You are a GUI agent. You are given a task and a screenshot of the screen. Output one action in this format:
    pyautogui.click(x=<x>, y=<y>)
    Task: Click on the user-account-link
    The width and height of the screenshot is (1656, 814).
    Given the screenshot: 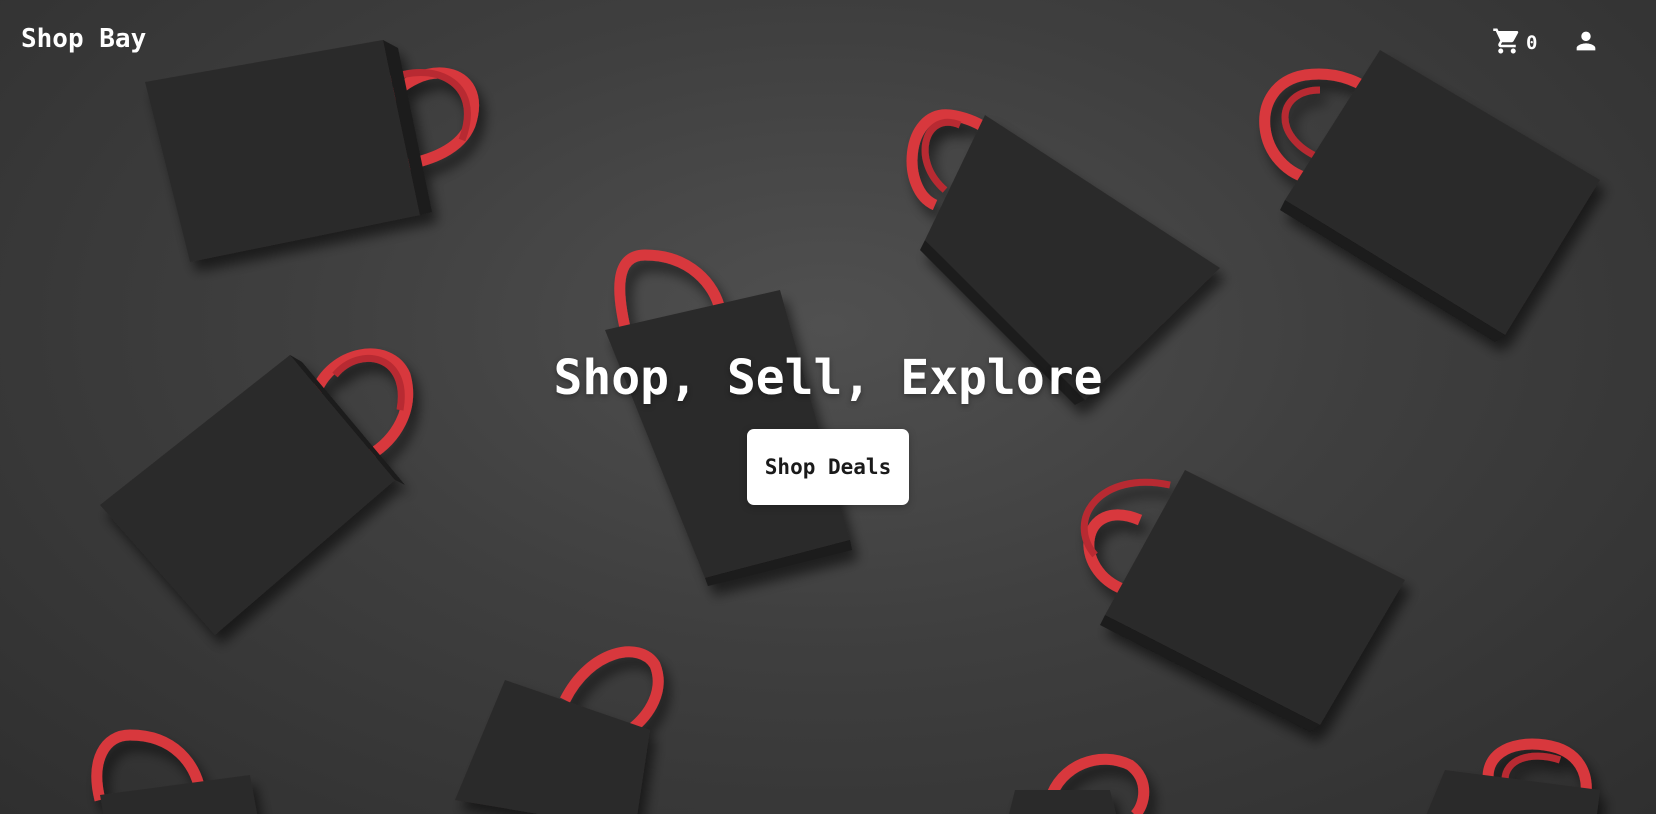 What is the action you would take?
    pyautogui.click(x=1586, y=43)
    